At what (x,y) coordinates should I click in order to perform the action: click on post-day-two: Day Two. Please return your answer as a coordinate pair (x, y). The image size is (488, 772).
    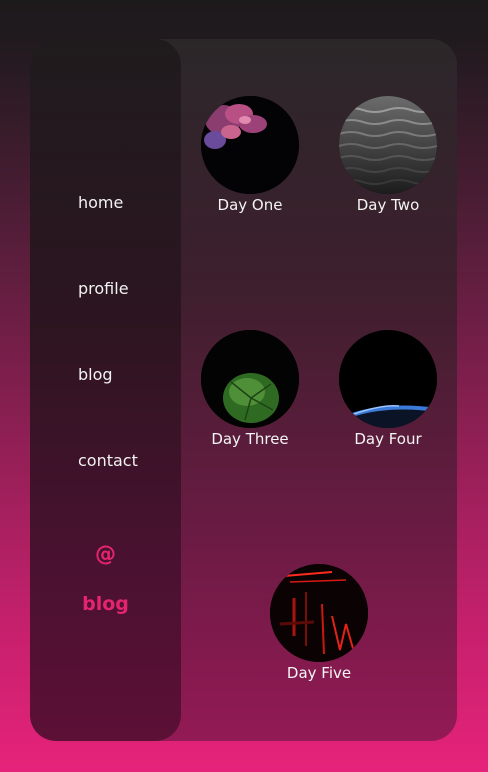
    Looking at the image, I should click on (388, 155).